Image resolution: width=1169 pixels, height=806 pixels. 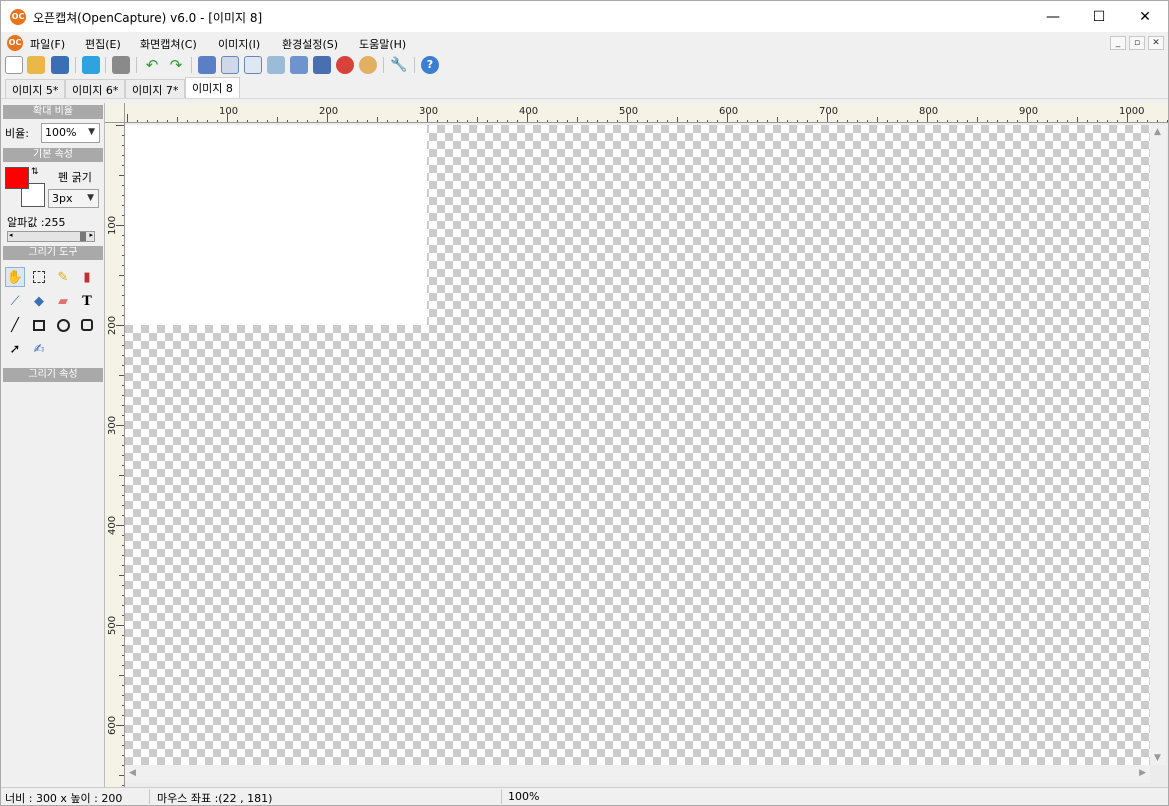 I want to click on open-icon, so click(x=36, y=65).